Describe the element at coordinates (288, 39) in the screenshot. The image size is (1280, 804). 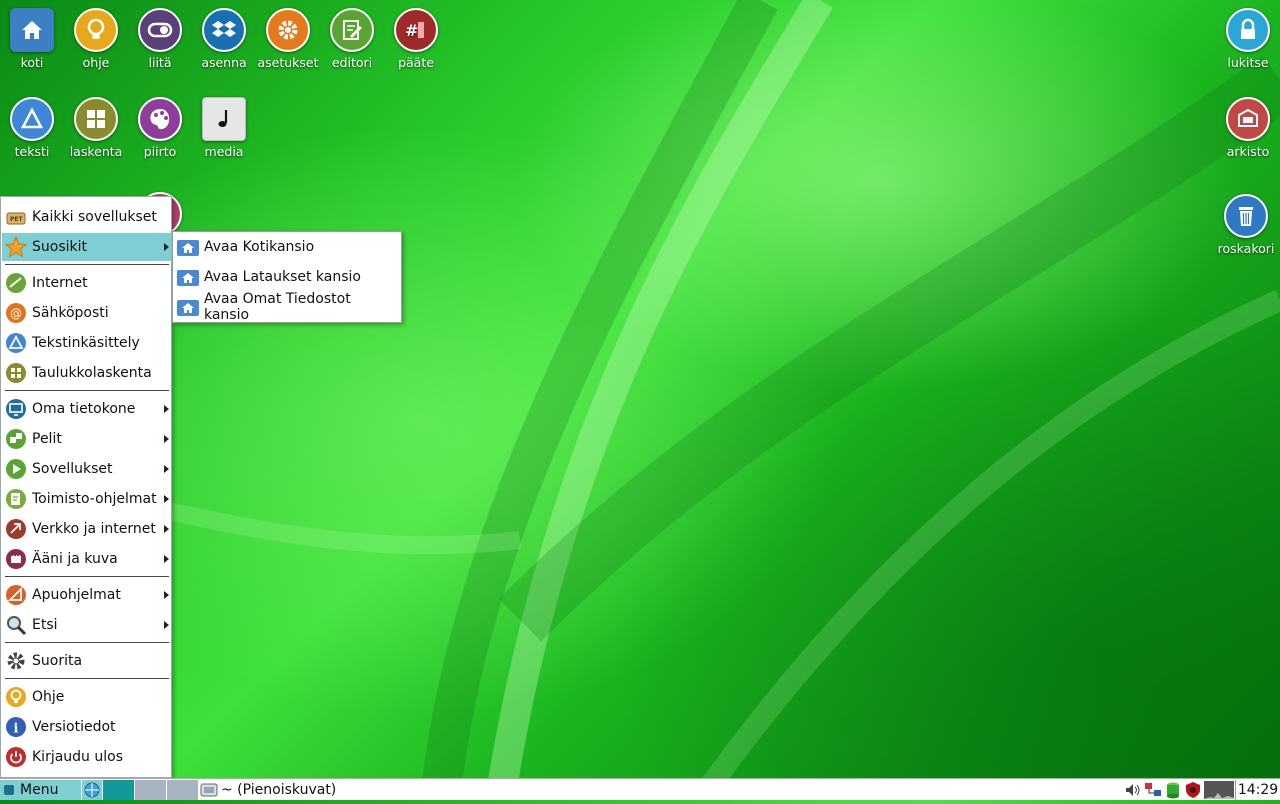
I see `desktop-icon-asetukset: asetukset` at that location.